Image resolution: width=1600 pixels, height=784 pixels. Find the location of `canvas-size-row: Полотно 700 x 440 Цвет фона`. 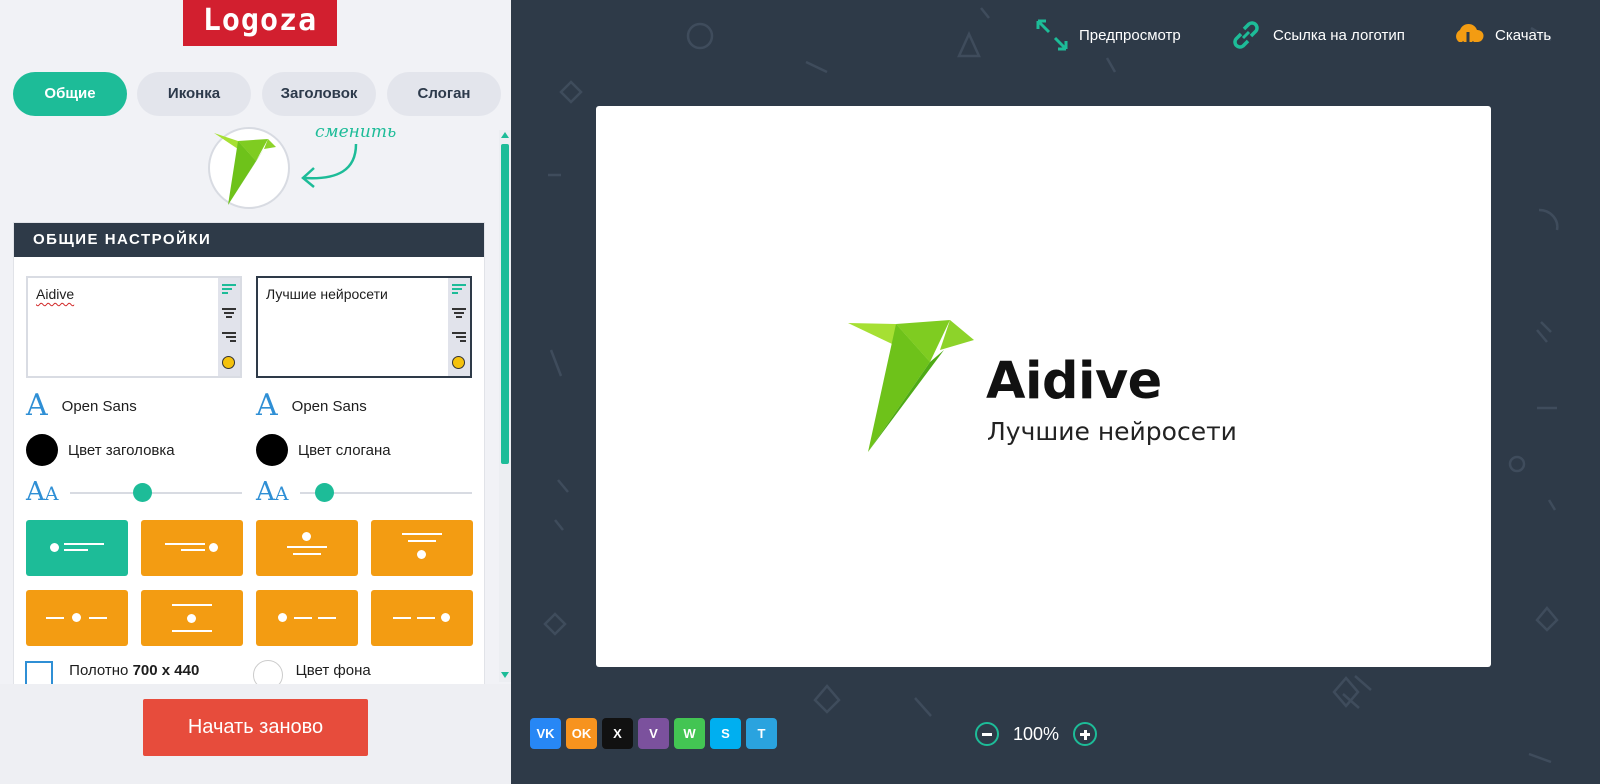

canvas-size-row: Полотно 700 x 440 Цвет фона is located at coordinates (198, 673).